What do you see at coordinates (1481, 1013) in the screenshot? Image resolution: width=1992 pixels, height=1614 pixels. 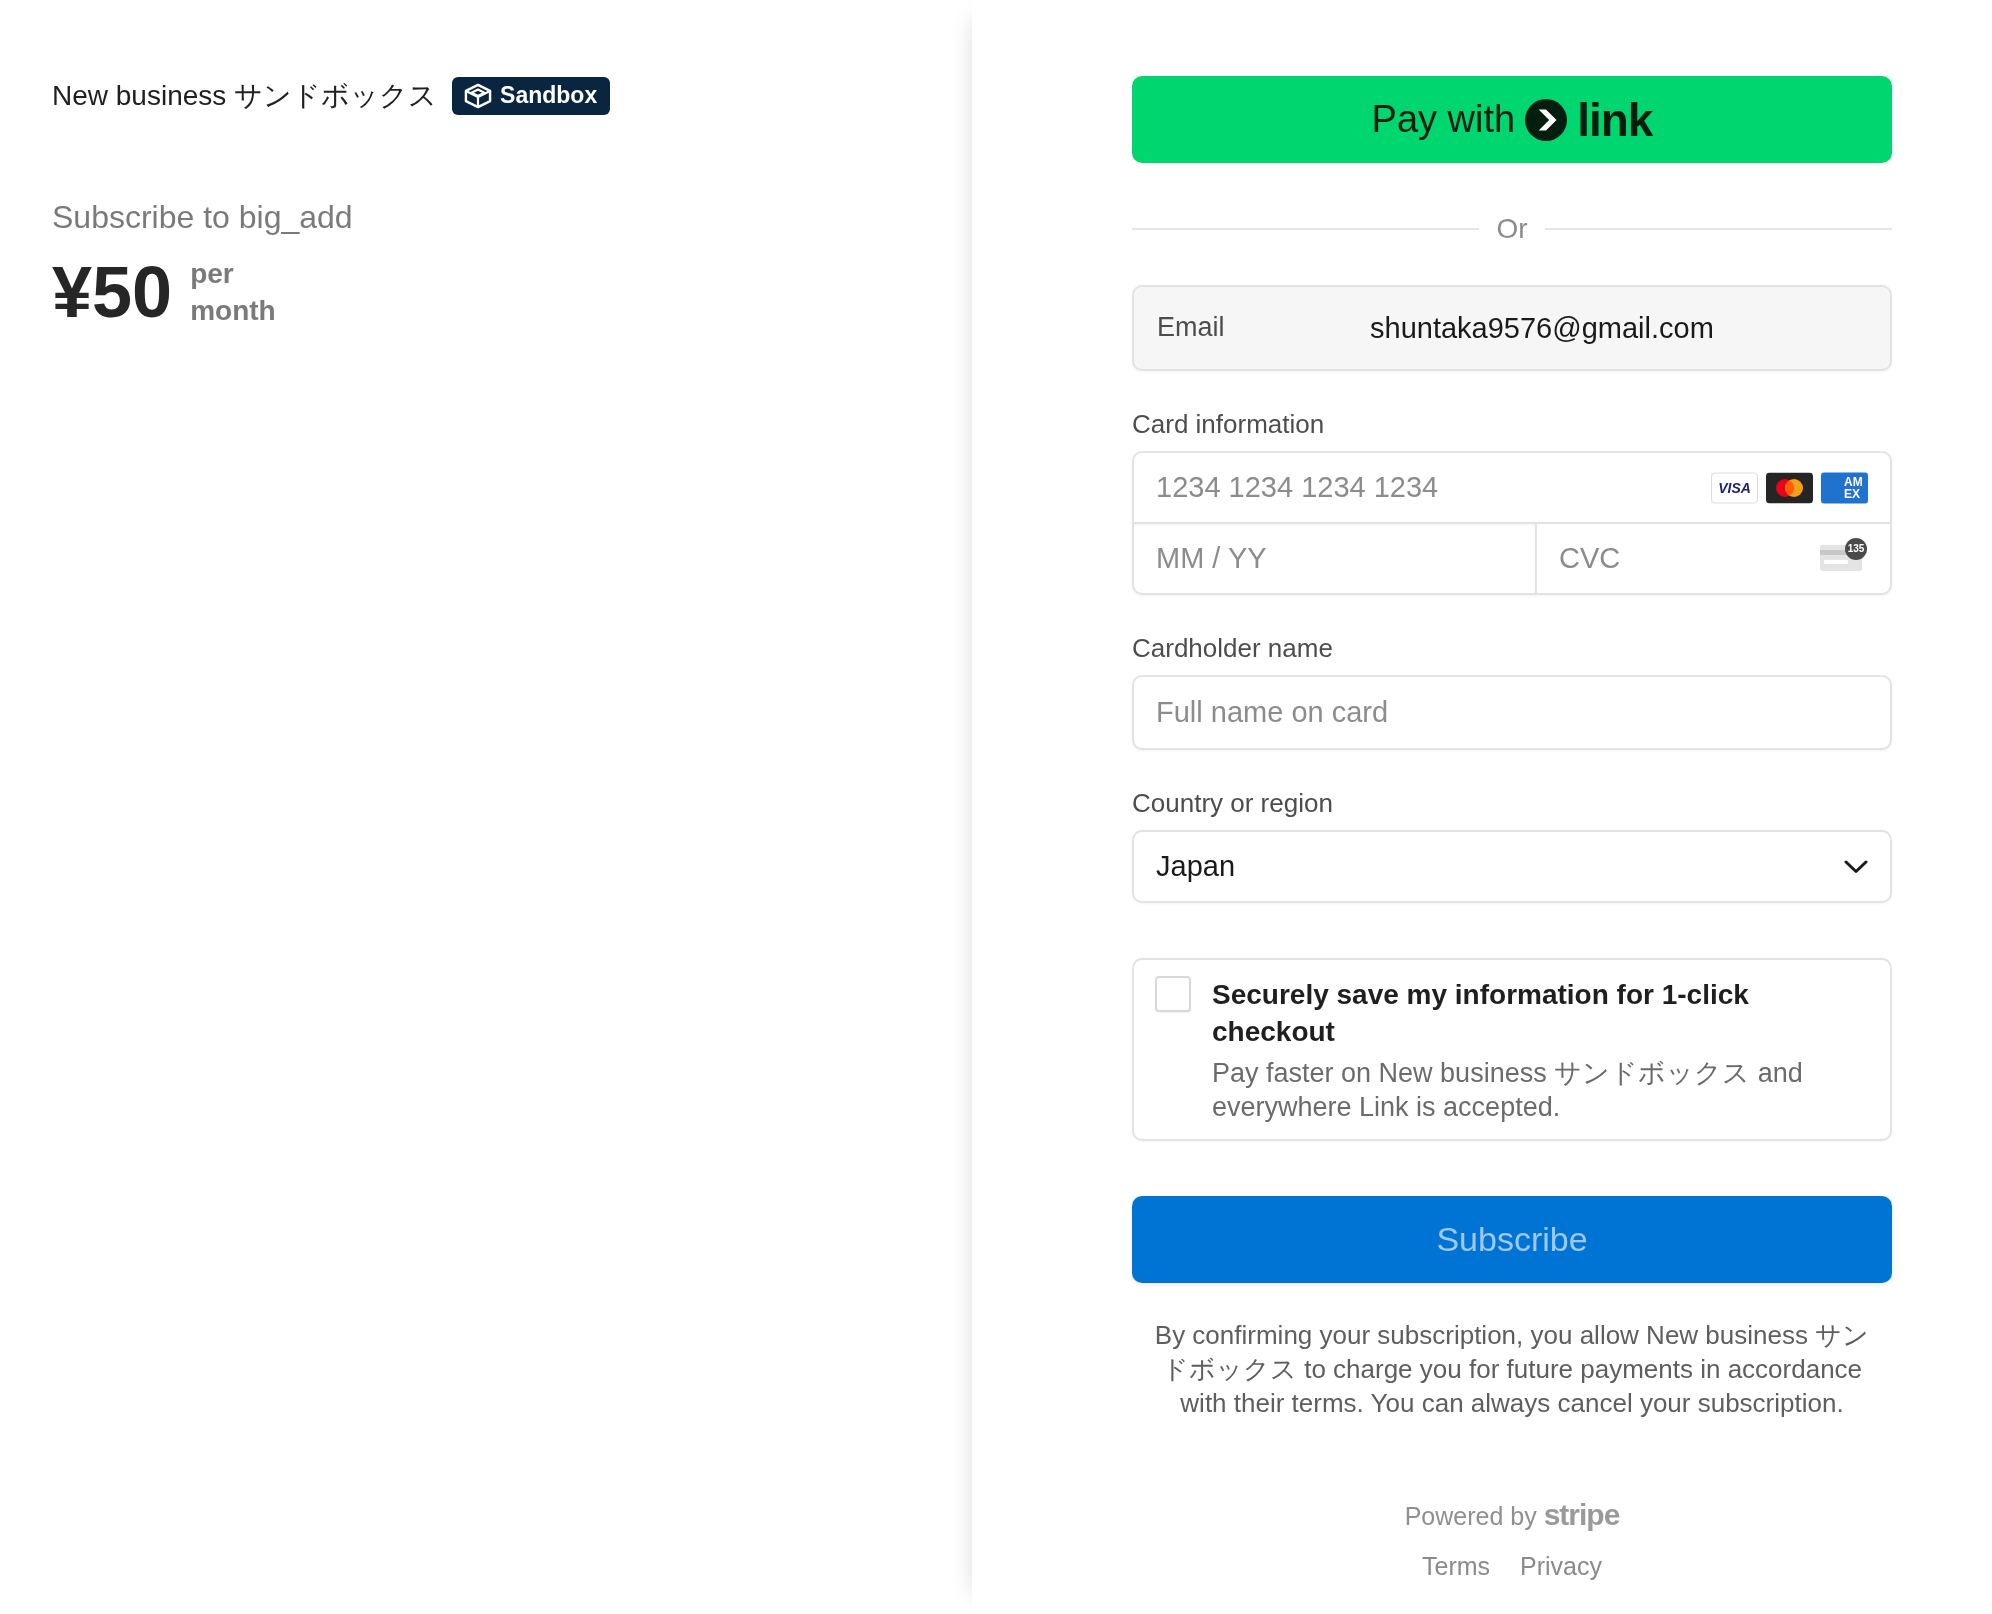 I see `save-info-title: Securely save my information for 1-click checkout` at bounding box center [1481, 1013].